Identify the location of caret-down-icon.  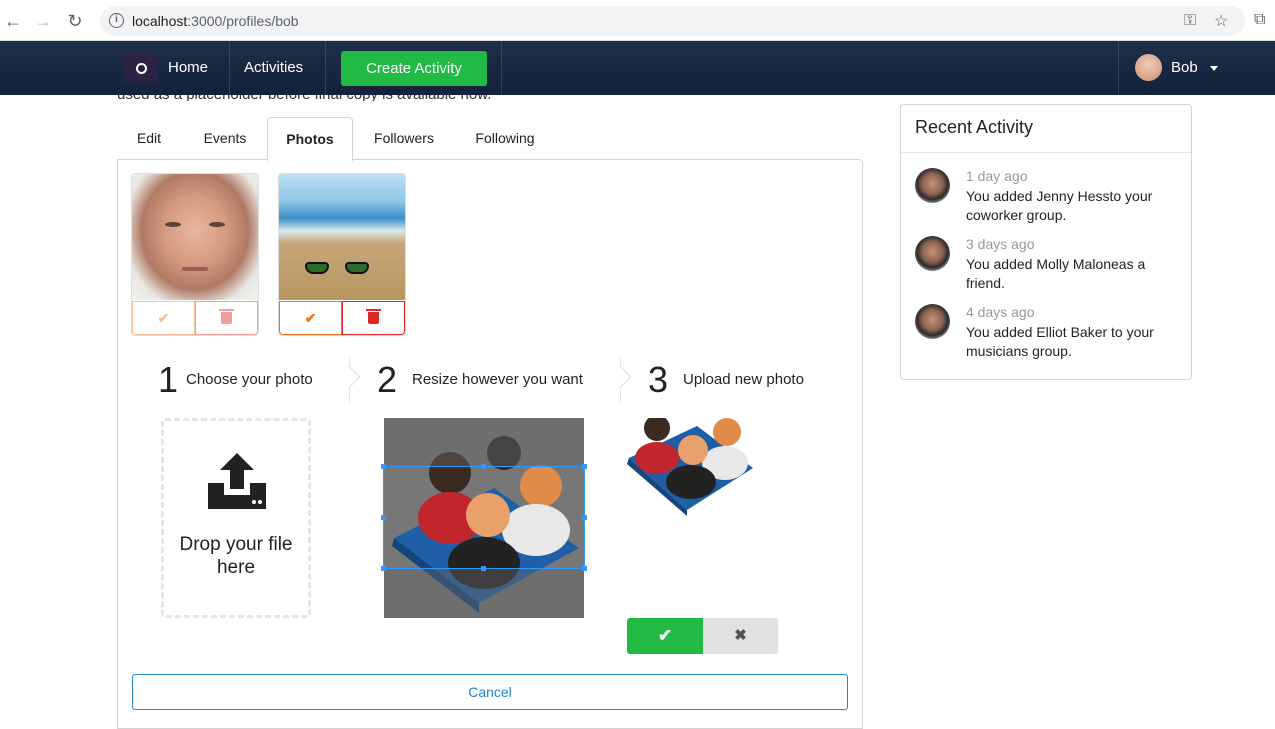
(1214, 68).